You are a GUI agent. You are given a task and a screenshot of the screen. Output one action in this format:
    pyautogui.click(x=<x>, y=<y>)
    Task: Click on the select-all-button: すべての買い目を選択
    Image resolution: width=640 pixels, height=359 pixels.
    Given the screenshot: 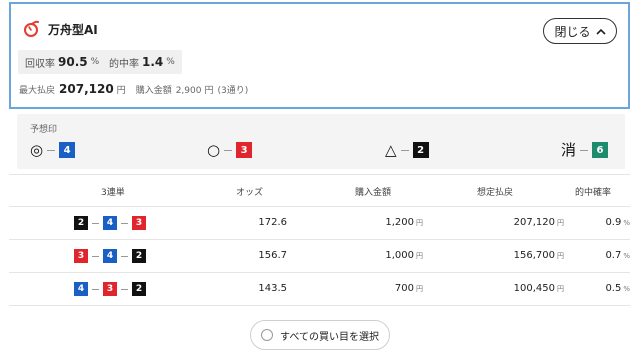 What is the action you would take?
    pyautogui.click(x=320, y=335)
    